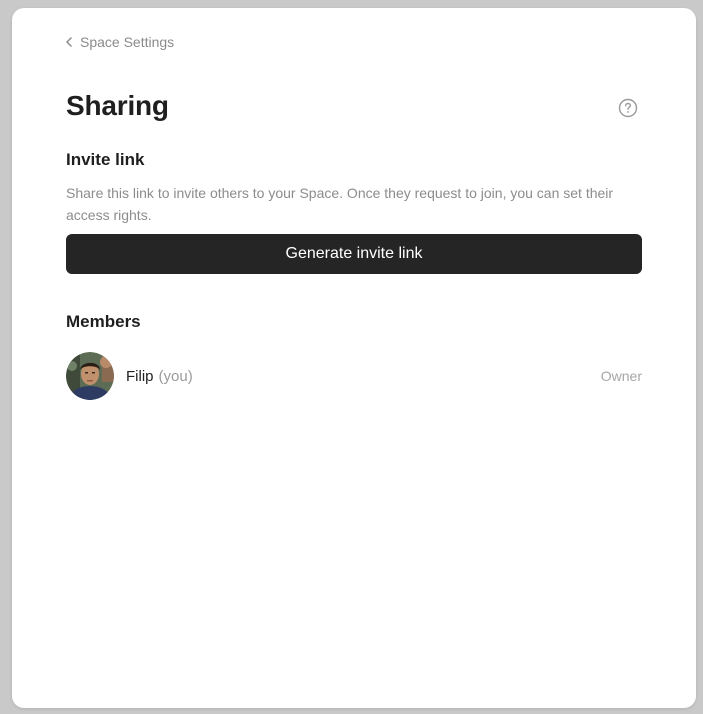 The width and height of the screenshot is (703, 714). I want to click on member-name: Filip, so click(140, 376).